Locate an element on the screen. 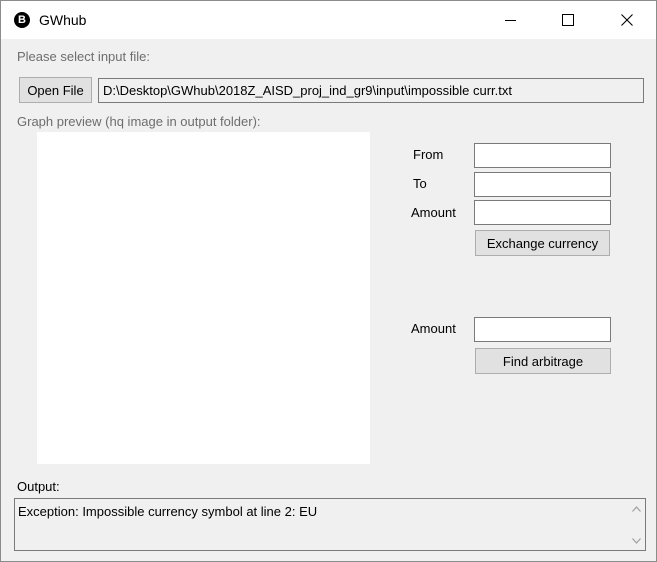  open-file-button: Open File is located at coordinates (55, 90).